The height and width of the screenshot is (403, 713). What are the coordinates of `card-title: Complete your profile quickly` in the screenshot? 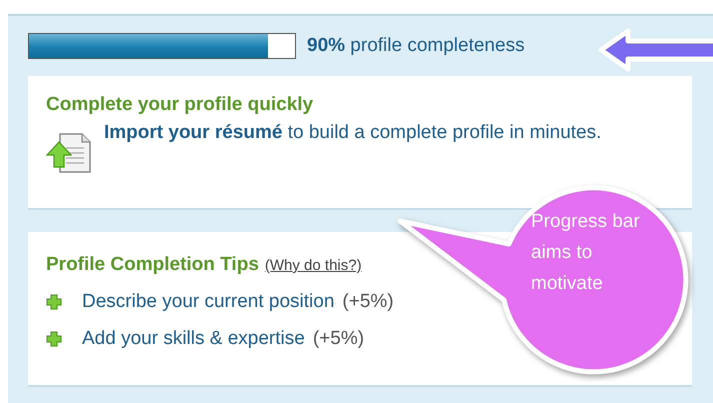 It's located at (180, 105).